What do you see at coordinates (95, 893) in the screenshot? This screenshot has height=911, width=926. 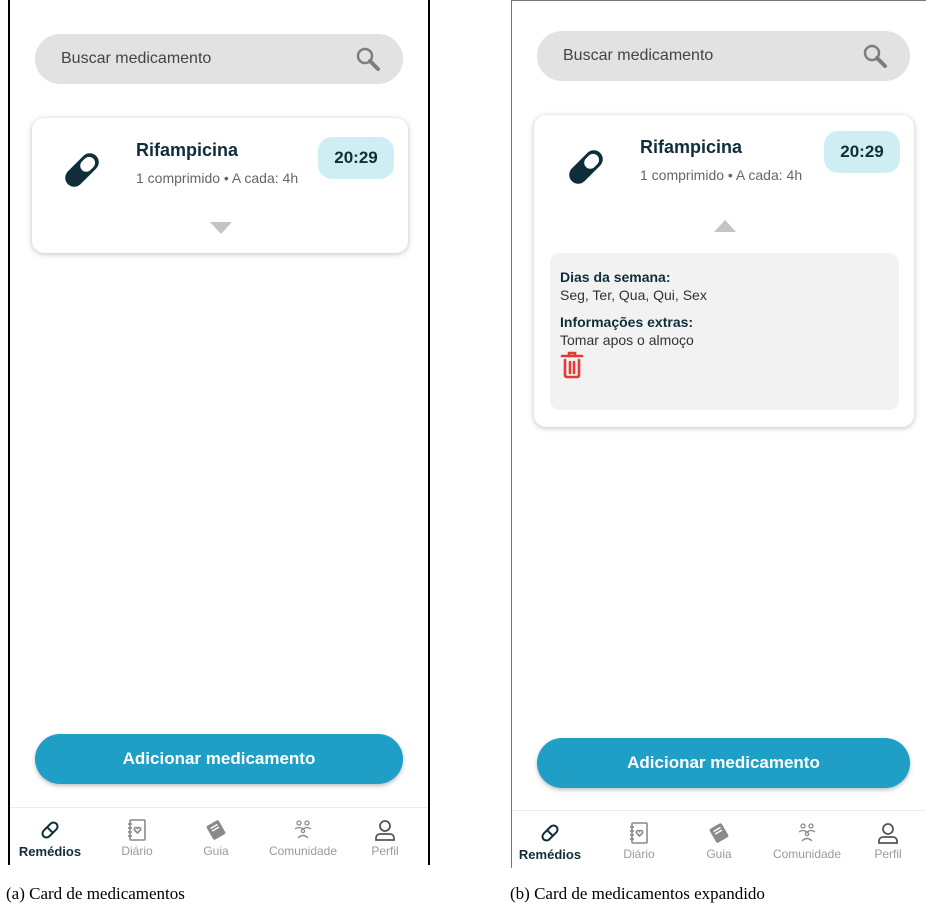 I see `caption-a: (a) Card de medicamentos` at bounding box center [95, 893].